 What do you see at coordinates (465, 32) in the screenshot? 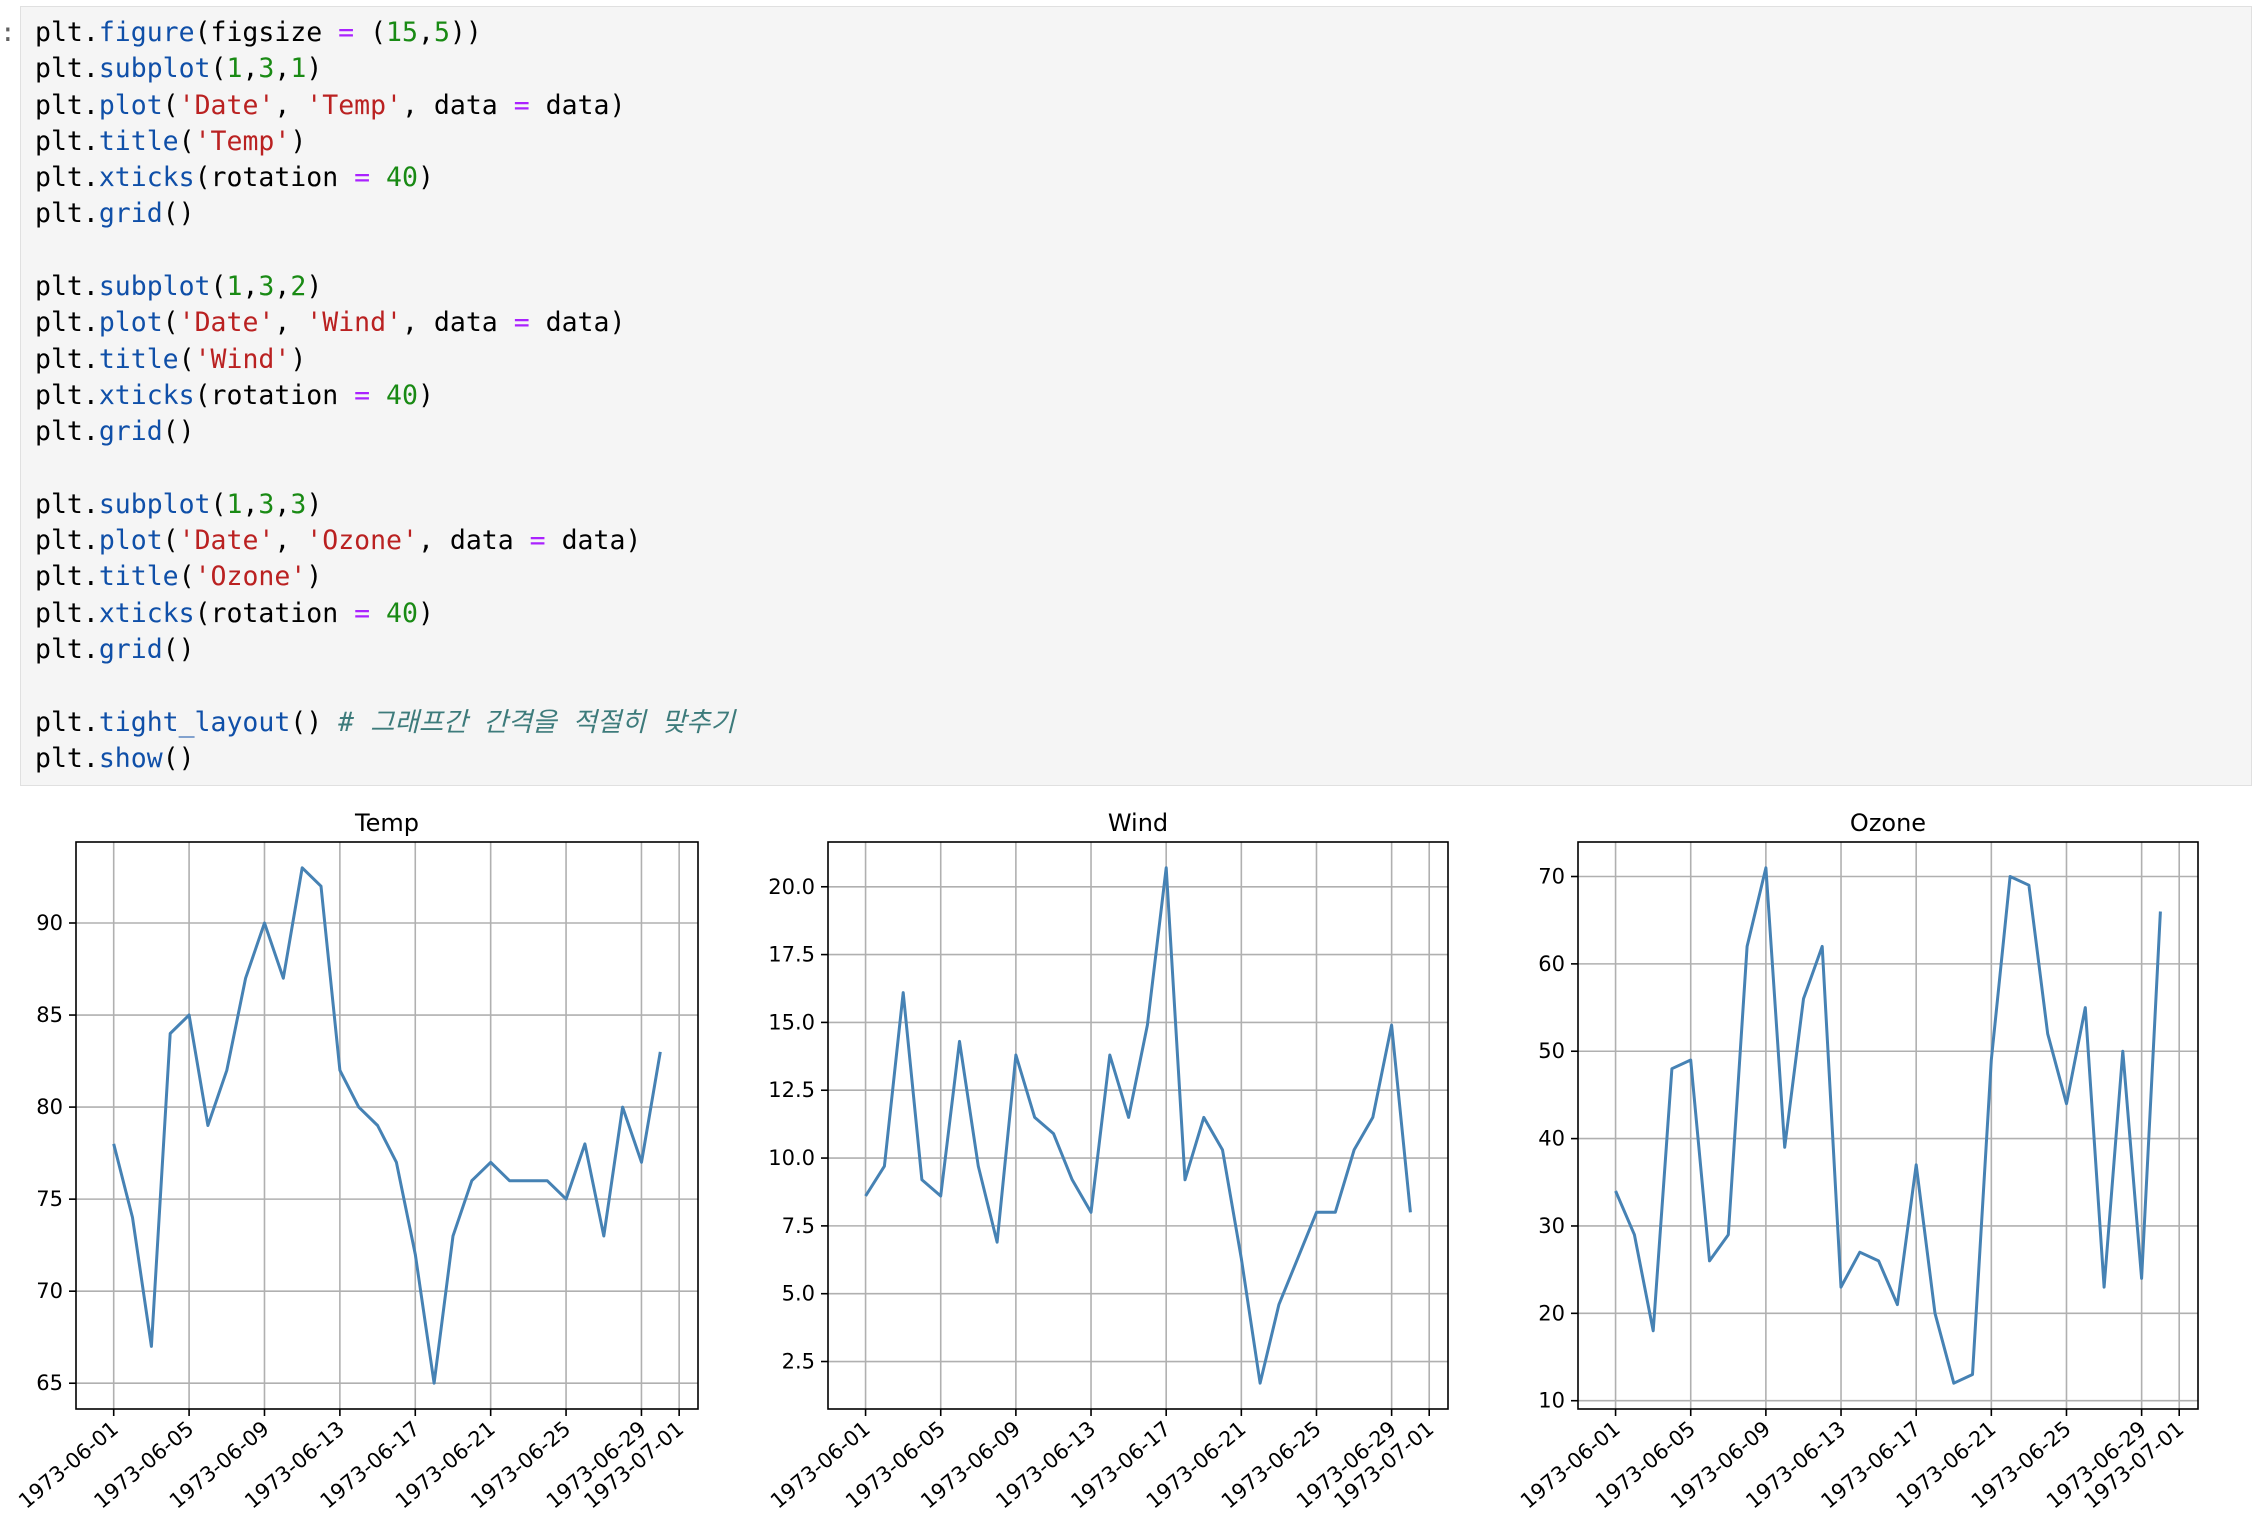
I see `code-token: ))` at bounding box center [465, 32].